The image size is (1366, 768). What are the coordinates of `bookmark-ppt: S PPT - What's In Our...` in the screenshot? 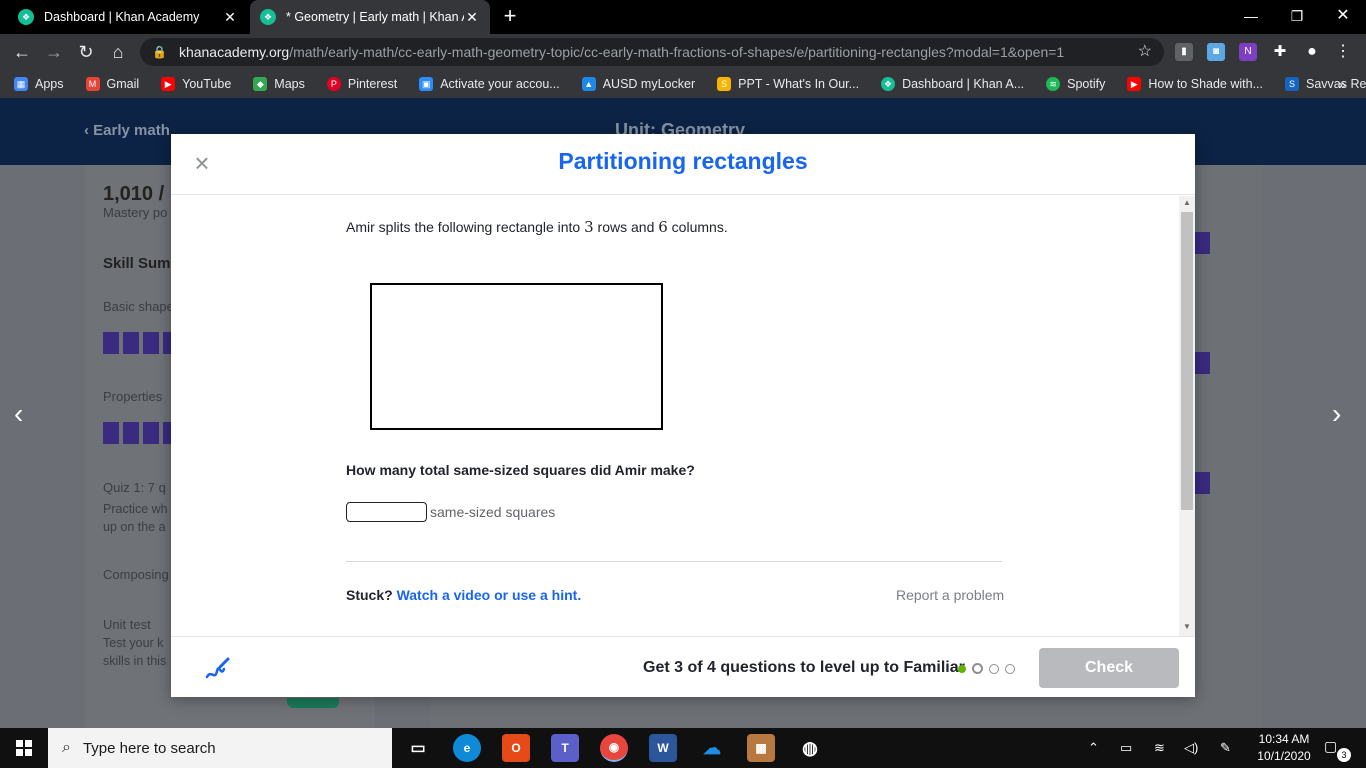 It's located at (788, 84).